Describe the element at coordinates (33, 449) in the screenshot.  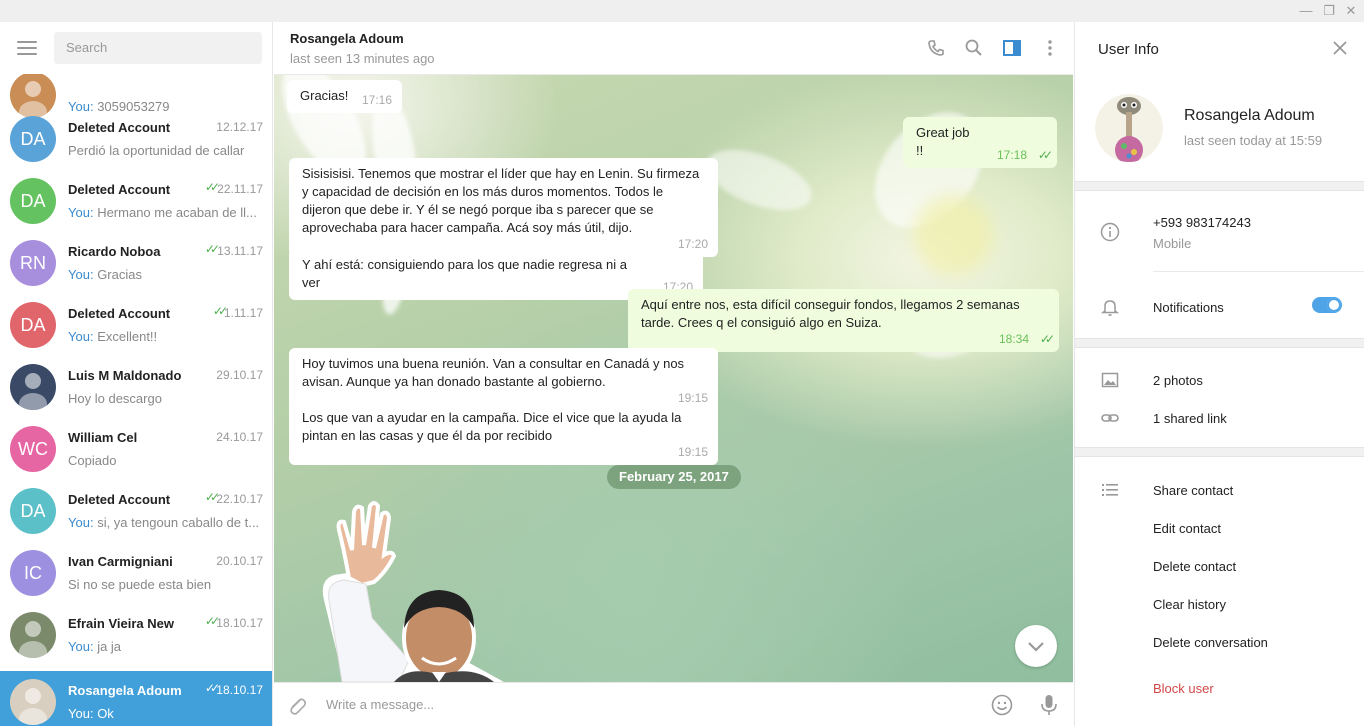
I see `avatar: WC` at that location.